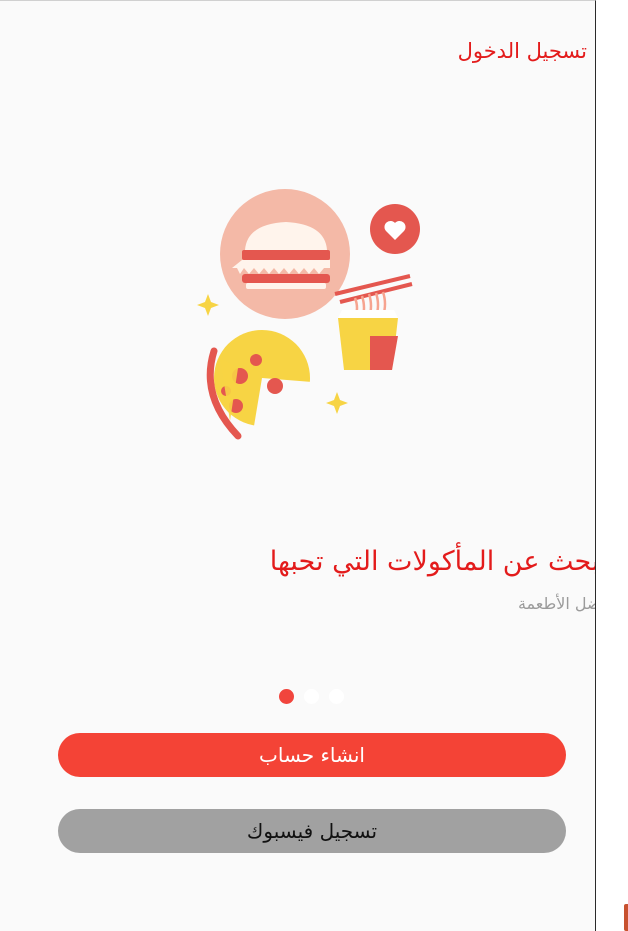 The height and width of the screenshot is (931, 628). What do you see at coordinates (286, 696) in the screenshot?
I see `page-dot-active` at bounding box center [286, 696].